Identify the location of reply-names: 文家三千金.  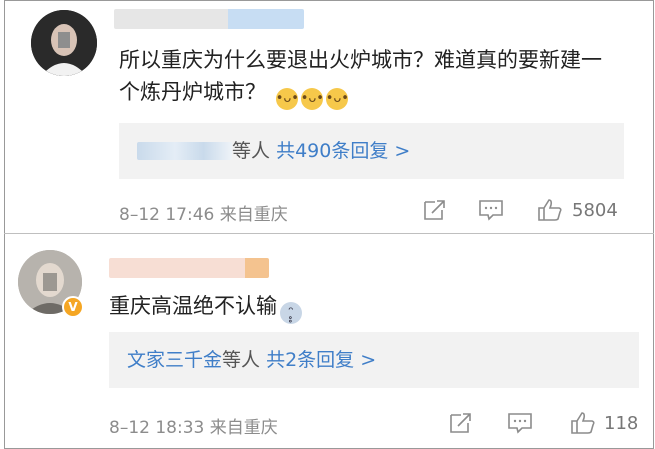
(174, 360).